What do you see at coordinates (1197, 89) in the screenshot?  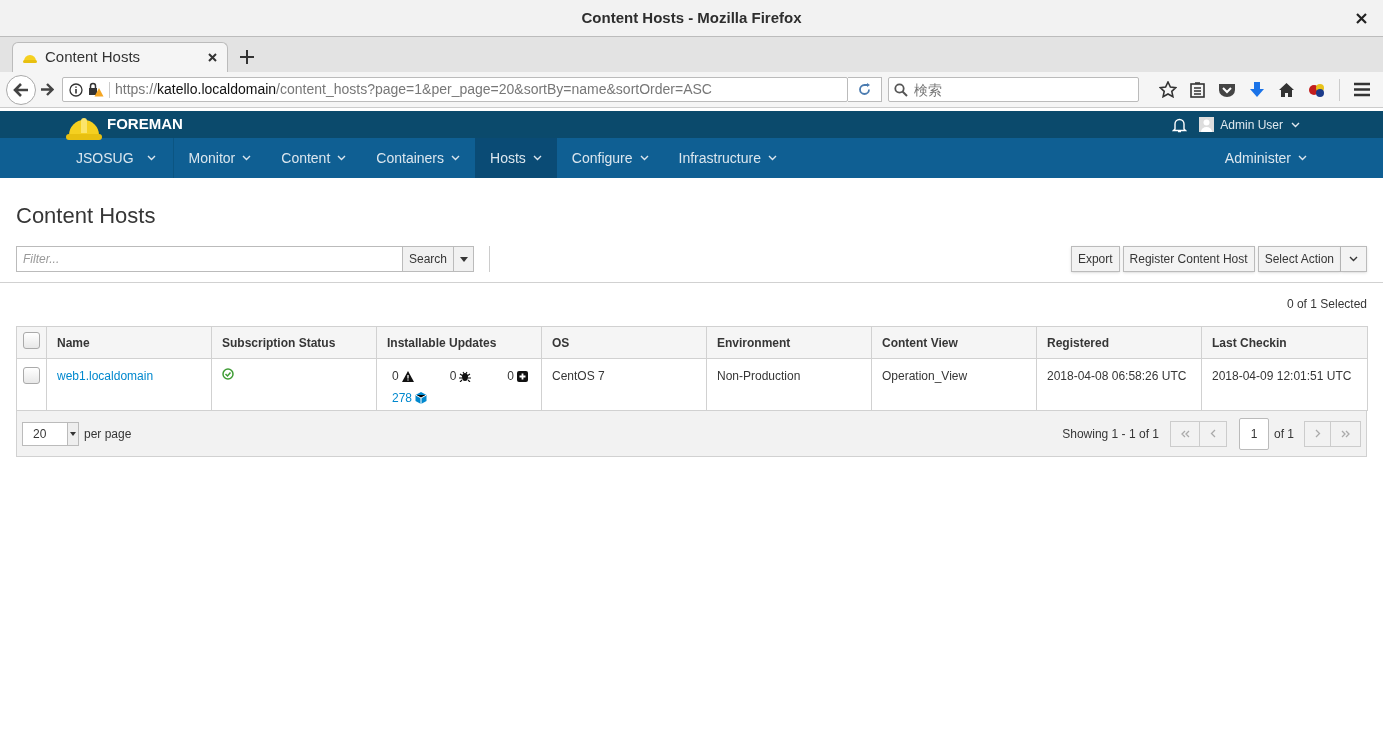 I see `clipboard-icon` at bounding box center [1197, 89].